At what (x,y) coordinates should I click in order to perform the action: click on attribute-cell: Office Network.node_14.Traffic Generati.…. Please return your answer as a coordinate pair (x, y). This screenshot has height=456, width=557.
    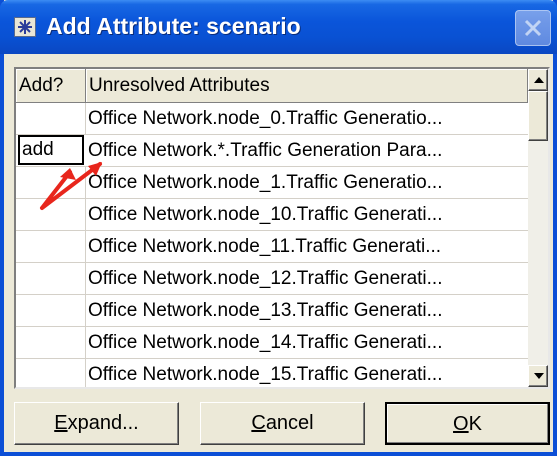
    Looking at the image, I should click on (265, 342).